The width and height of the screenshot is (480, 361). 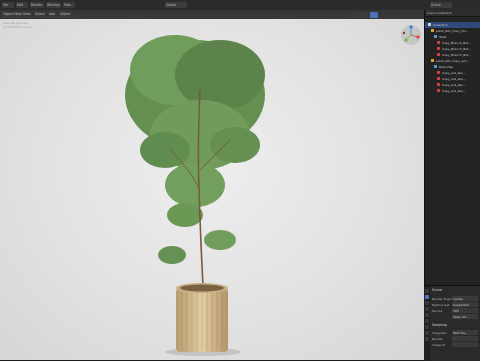 What do you see at coordinates (441, 5) in the screenshot?
I see `scene-selector: Scene` at bounding box center [441, 5].